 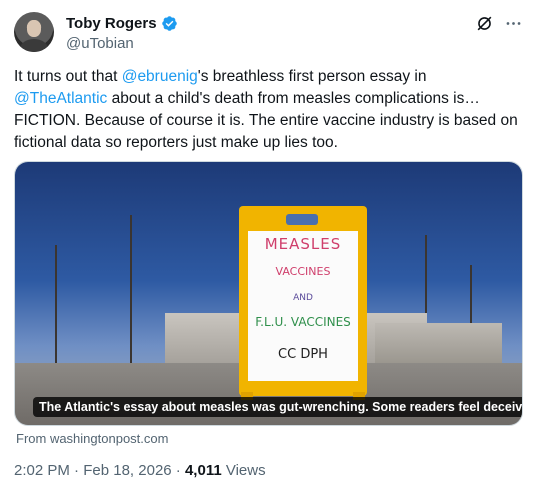 What do you see at coordinates (203, 470) in the screenshot?
I see `views-count: 4,011` at bounding box center [203, 470].